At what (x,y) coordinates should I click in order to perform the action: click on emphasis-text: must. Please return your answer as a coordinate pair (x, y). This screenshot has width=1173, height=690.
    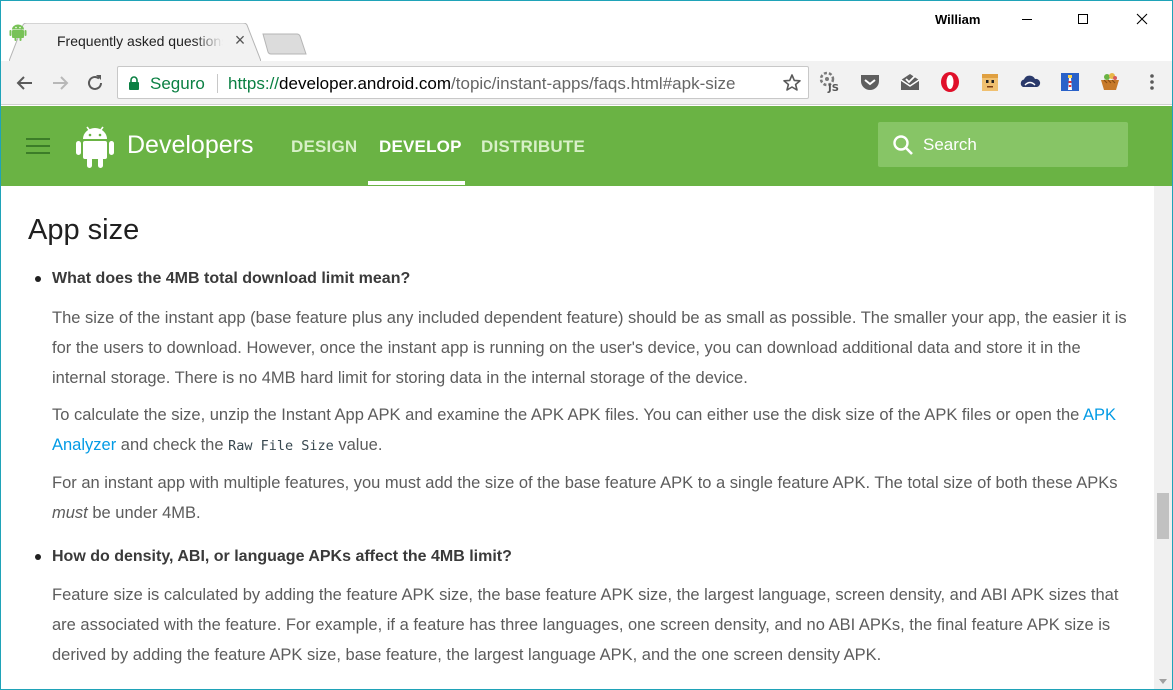
    Looking at the image, I should click on (70, 513).